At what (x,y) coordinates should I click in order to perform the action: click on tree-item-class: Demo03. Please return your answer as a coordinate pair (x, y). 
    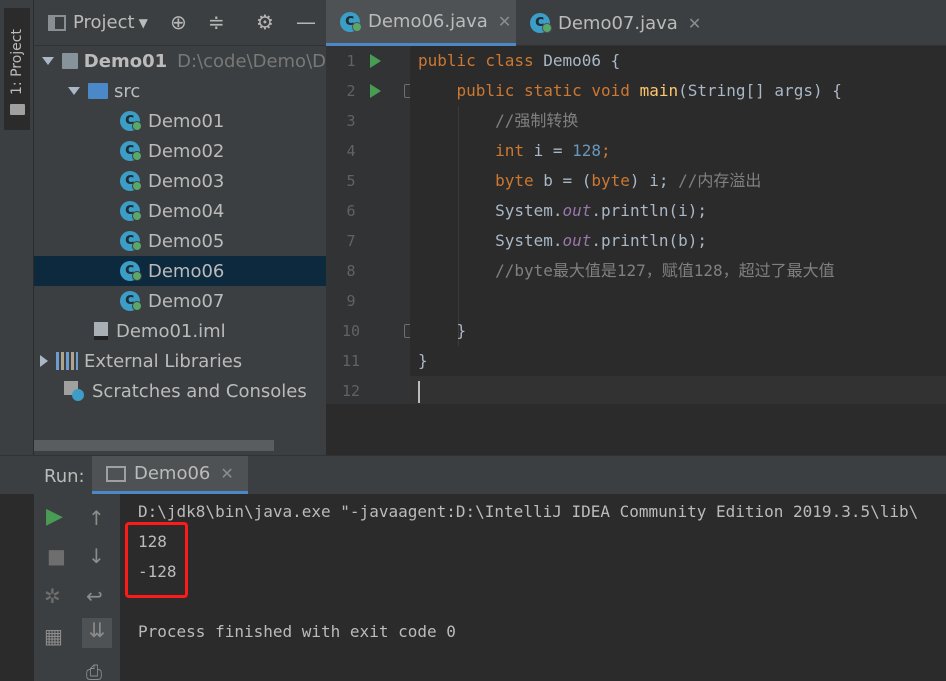
    Looking at the image, I should click on (180, 181).